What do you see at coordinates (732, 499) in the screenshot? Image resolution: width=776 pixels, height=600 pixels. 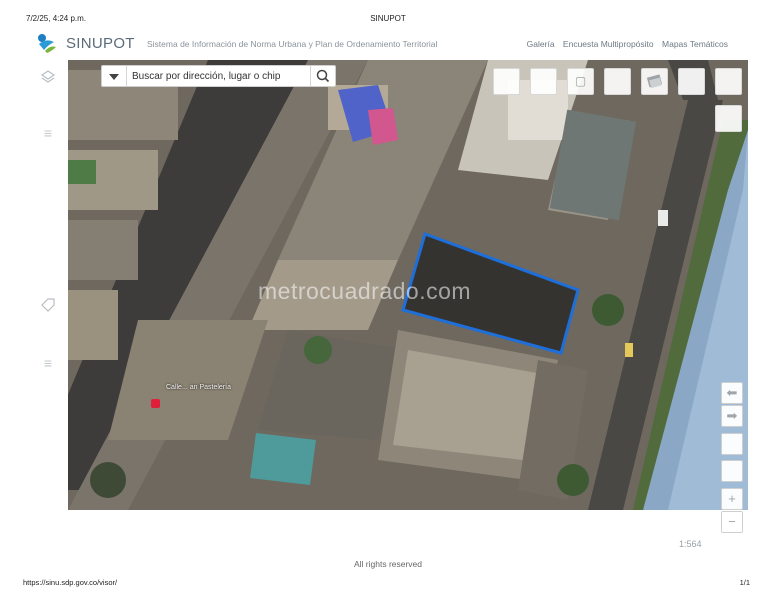 I see `zoom-in-button: +` at bounding box center [732, 499].